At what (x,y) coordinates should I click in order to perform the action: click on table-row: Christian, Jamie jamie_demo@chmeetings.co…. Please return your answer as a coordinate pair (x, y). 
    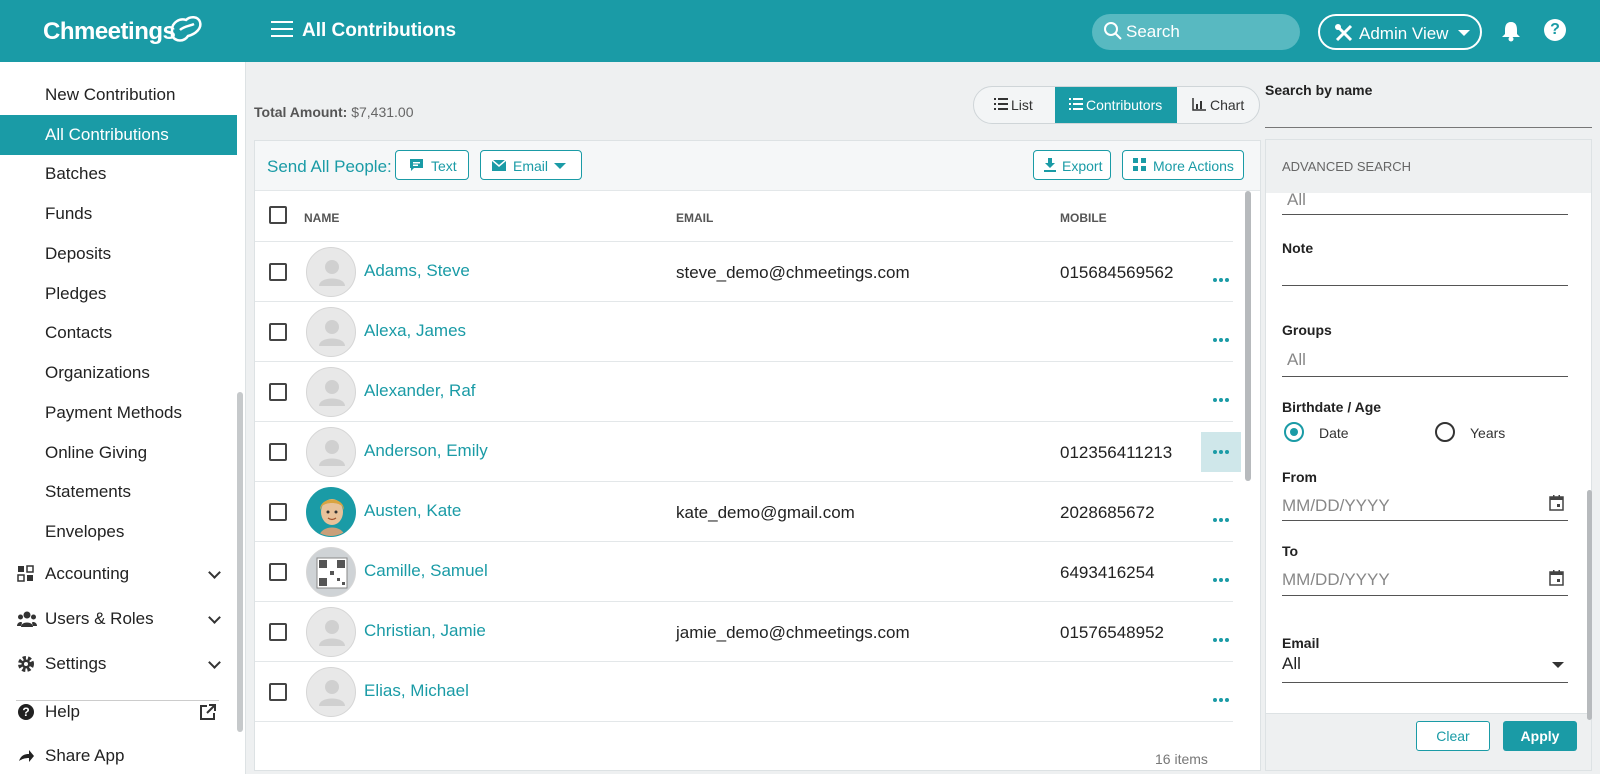
    Looking at the image, I should click on (744, 632).